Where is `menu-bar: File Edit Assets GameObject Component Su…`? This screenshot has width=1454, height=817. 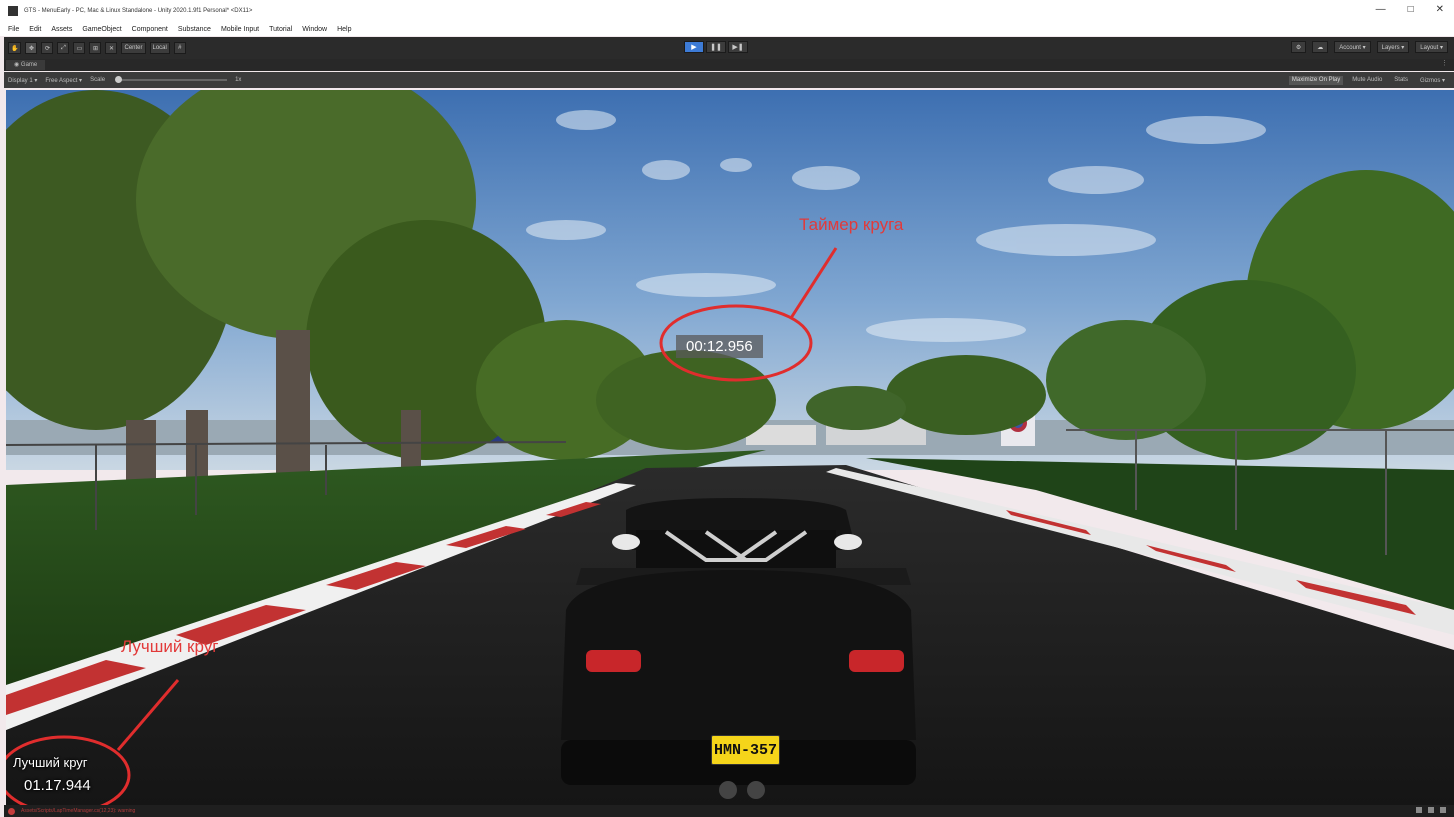
menu-bar: File Edit Assets GameObject Component Su… is located at coordinates (727, 29).